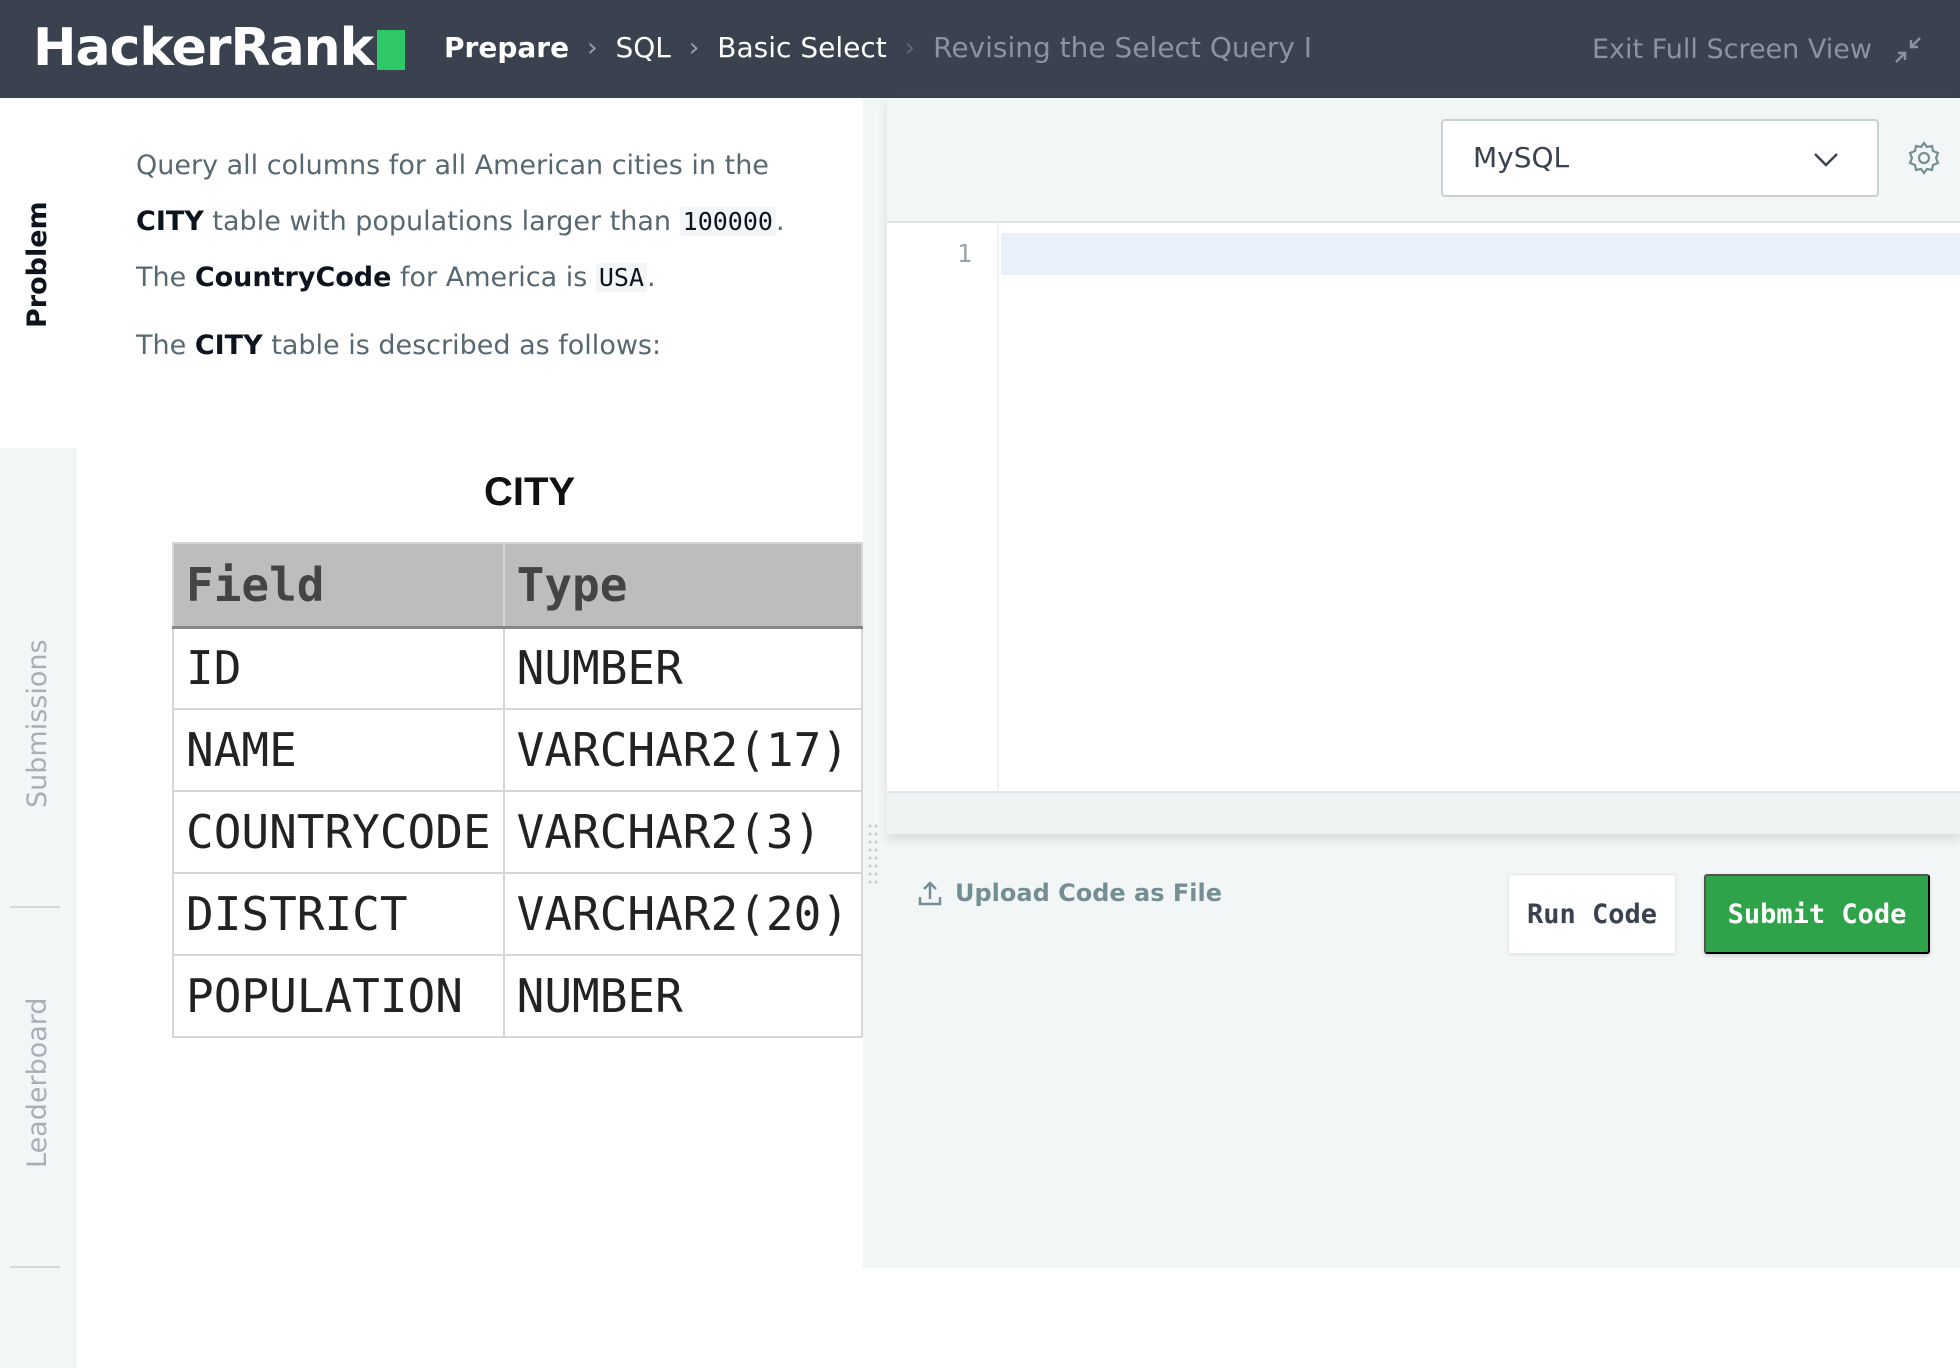 This screenshot has height=1368, width=1960. I want to click on type-cell: VARCHAR2(17), so click(682, 750).